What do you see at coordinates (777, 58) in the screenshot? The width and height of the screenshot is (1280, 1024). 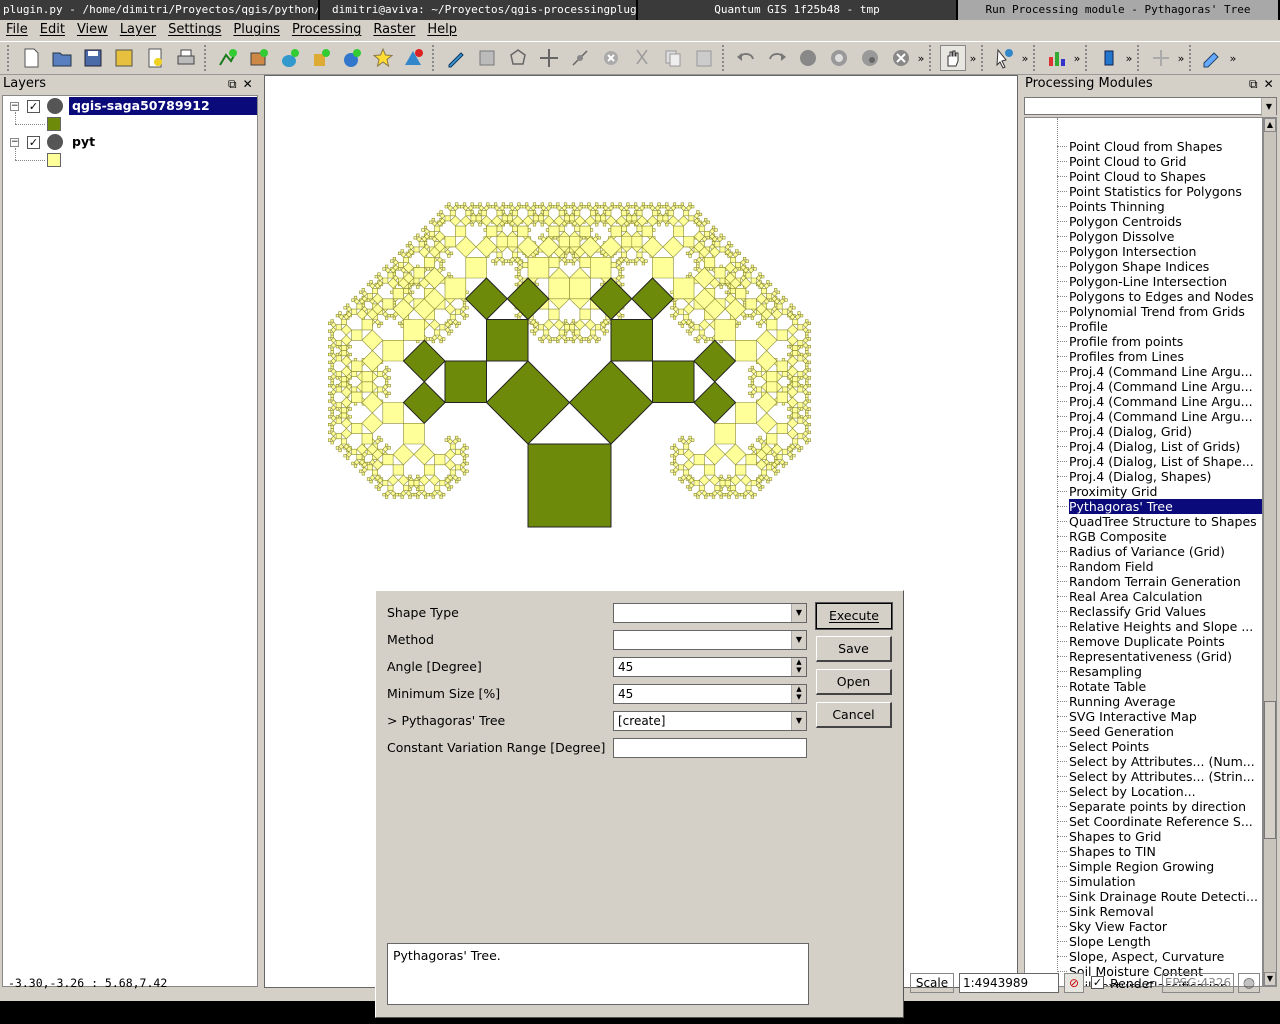 I see `redo-icon` at bounding box center [777, 58].